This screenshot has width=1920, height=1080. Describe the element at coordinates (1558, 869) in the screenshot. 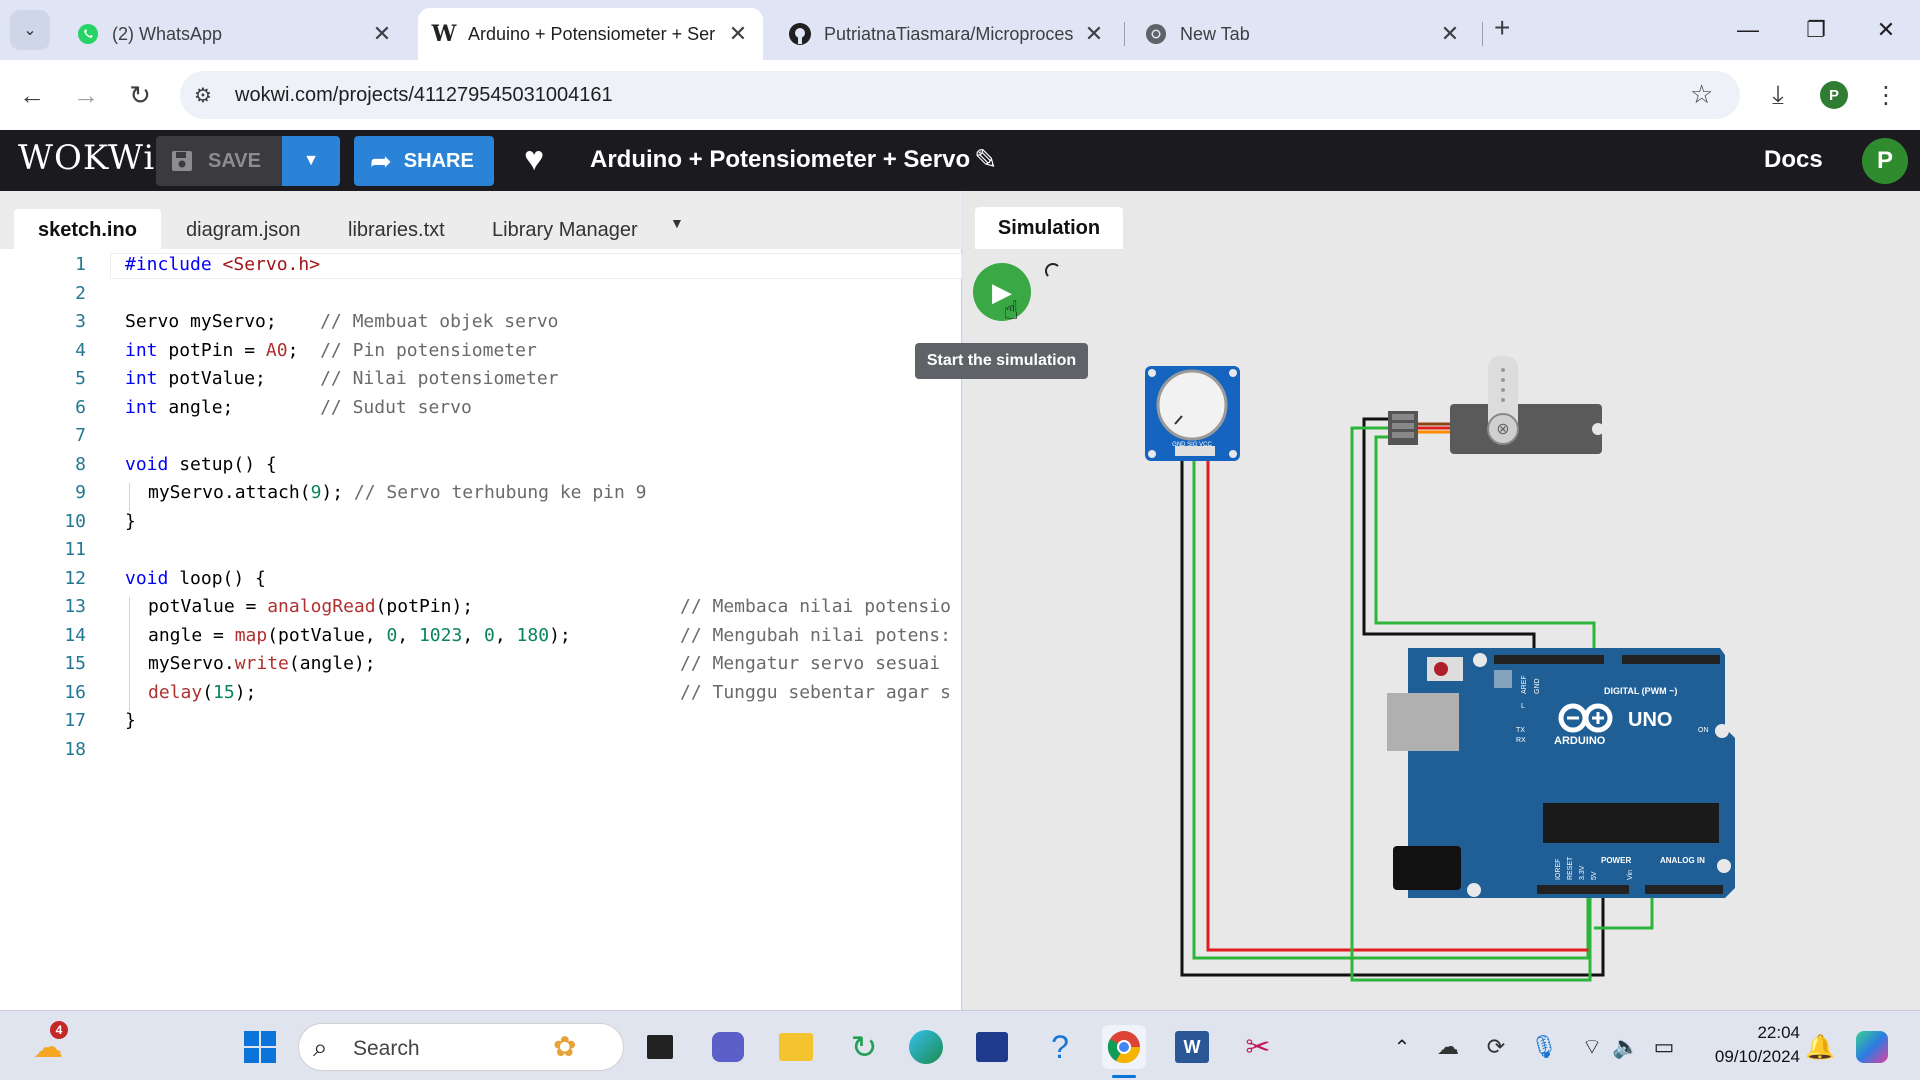

I see `board-ioref-label: IOREF` at that location.